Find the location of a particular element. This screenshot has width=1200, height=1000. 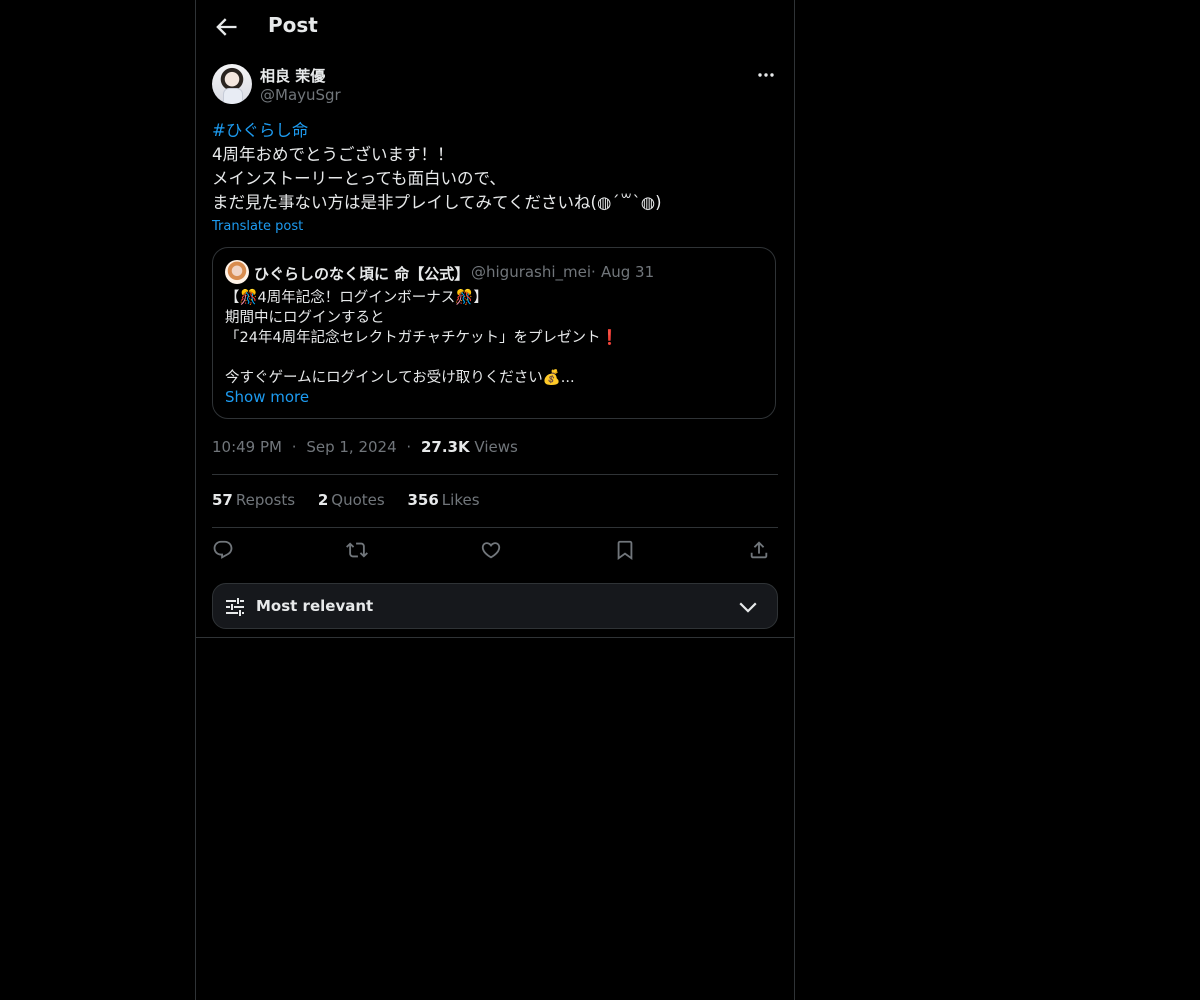

quoted-line: 「24年4周年記念セレクトガチャチケット」をプレゼント❗ is located at coordinates (422, 338).